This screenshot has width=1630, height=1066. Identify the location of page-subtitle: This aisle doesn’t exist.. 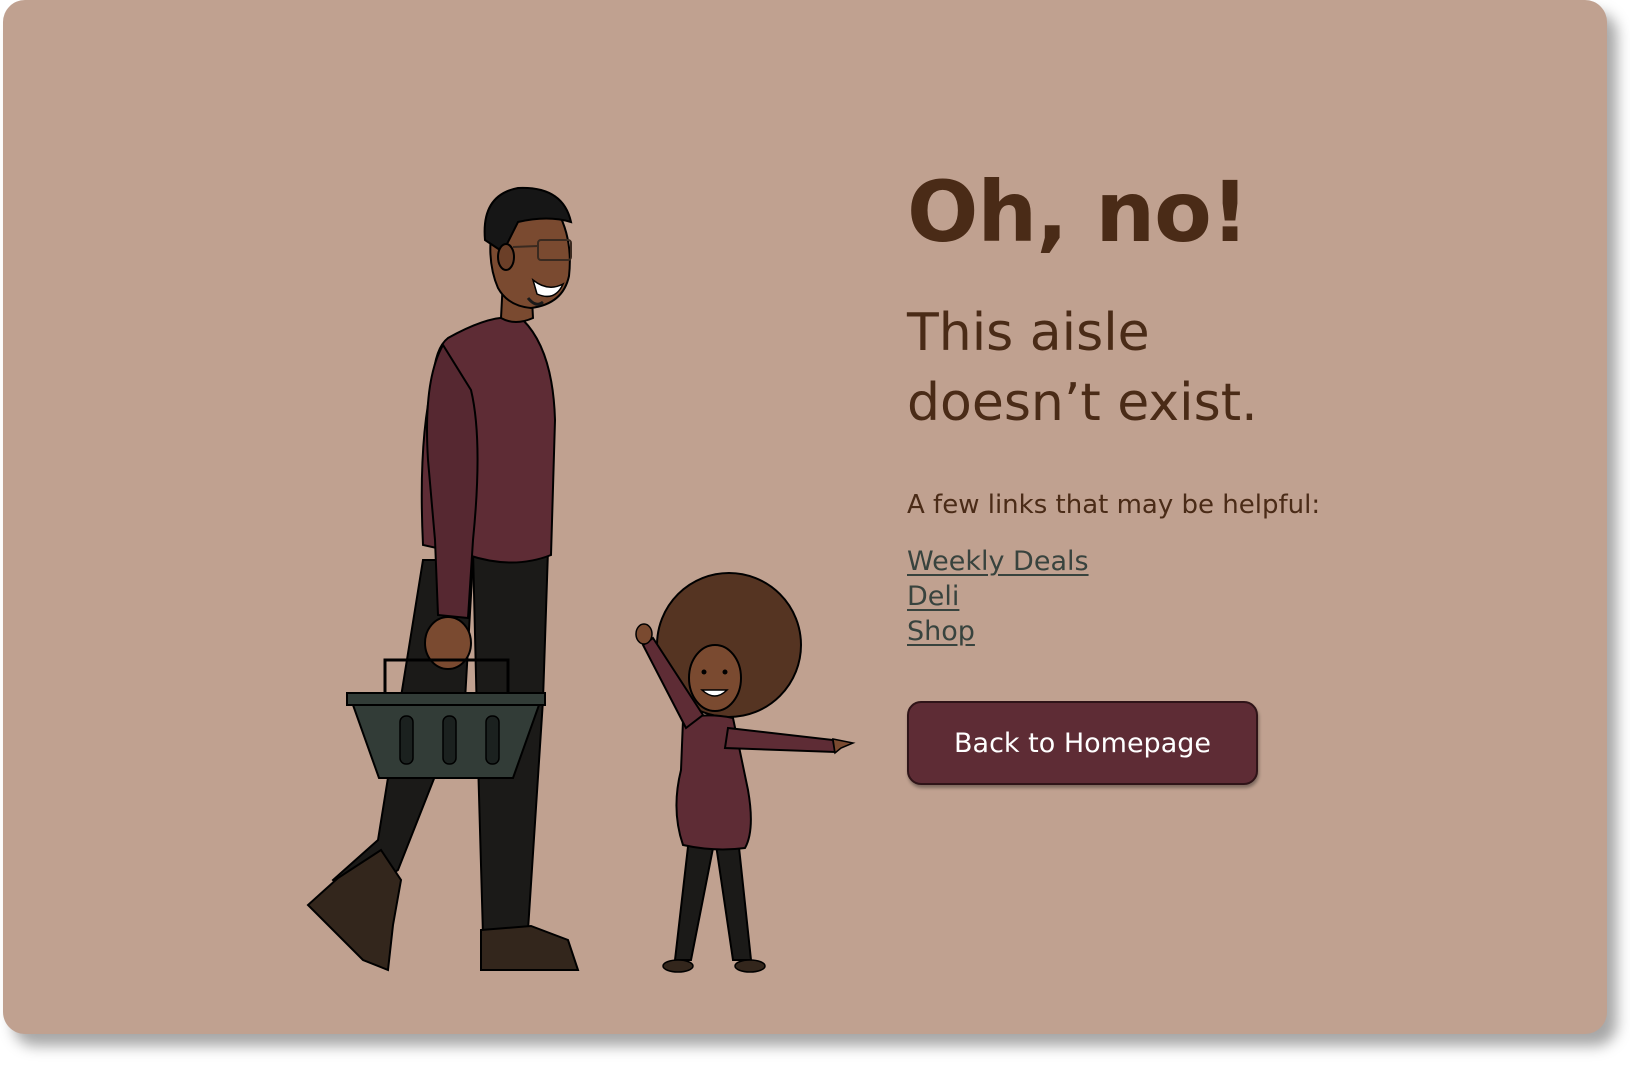
(1082, 368).